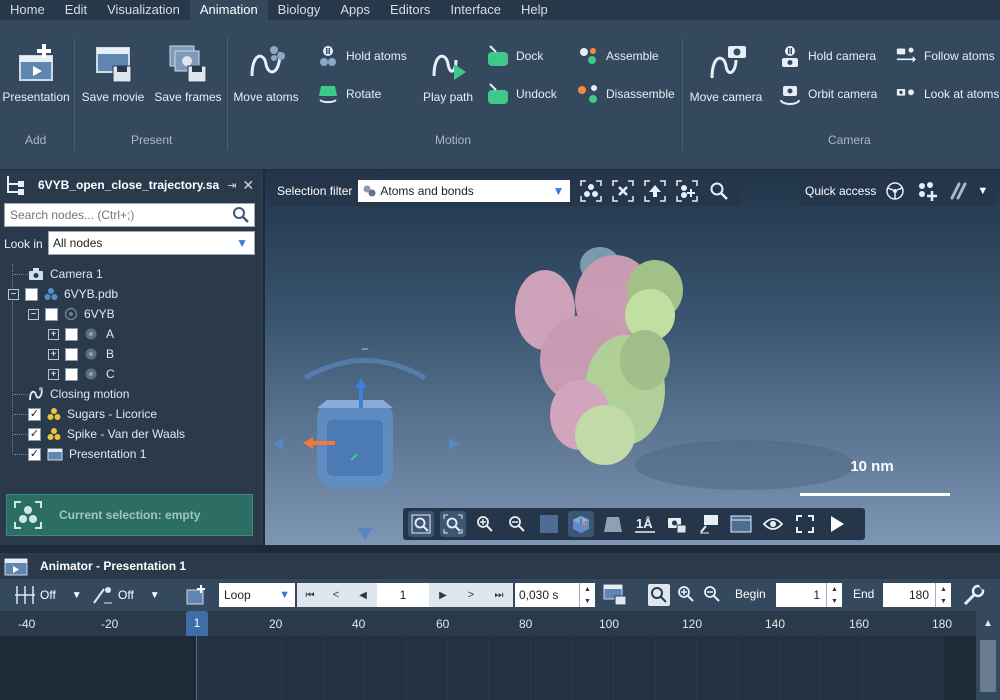 The image size is (1000, 700). I want to click on perspective-icon, so click(613, 524).